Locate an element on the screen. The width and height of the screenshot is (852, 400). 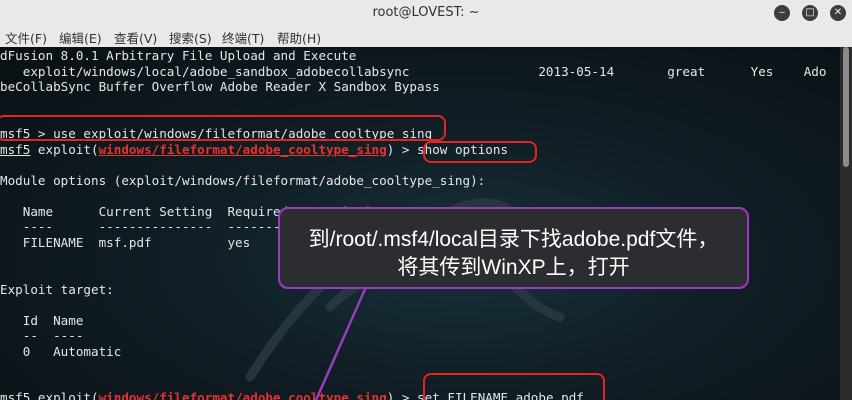
maximize-button: □ is located at coordinates (810, 13).